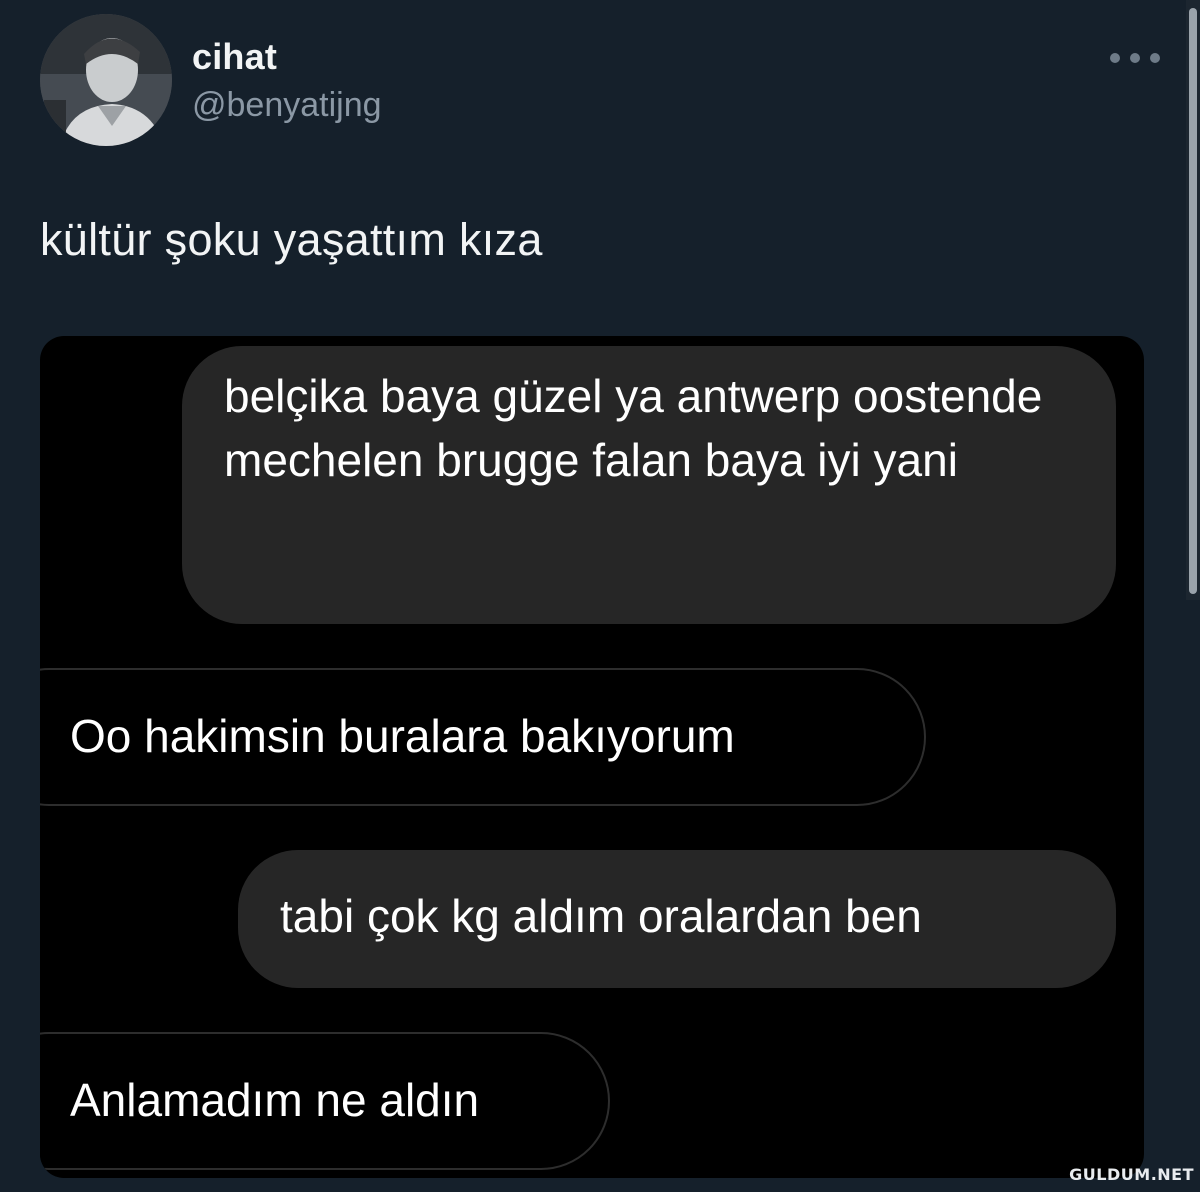 The width and height of the screenshot is (1200, 1192). What do you see at coordinates (291, 239) in the screenshot?
I see `tweet-text: kültür şoku yaşattım kıza` at bounding box center [291, 239].